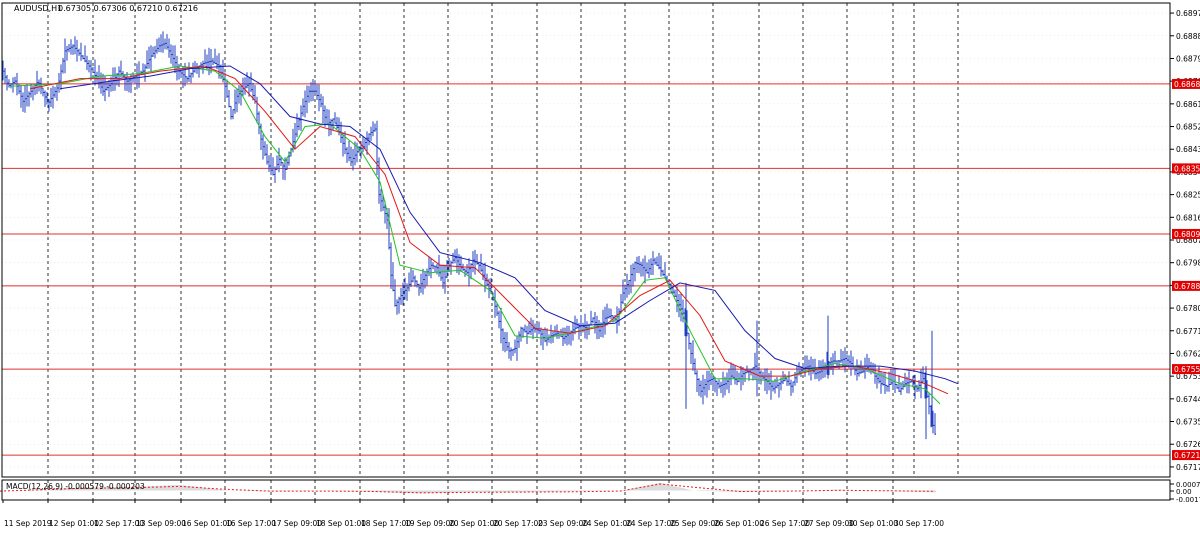 The image size is (1200, 535). I want to click on y-tick-label: 0.67800, so click(1188, 308).